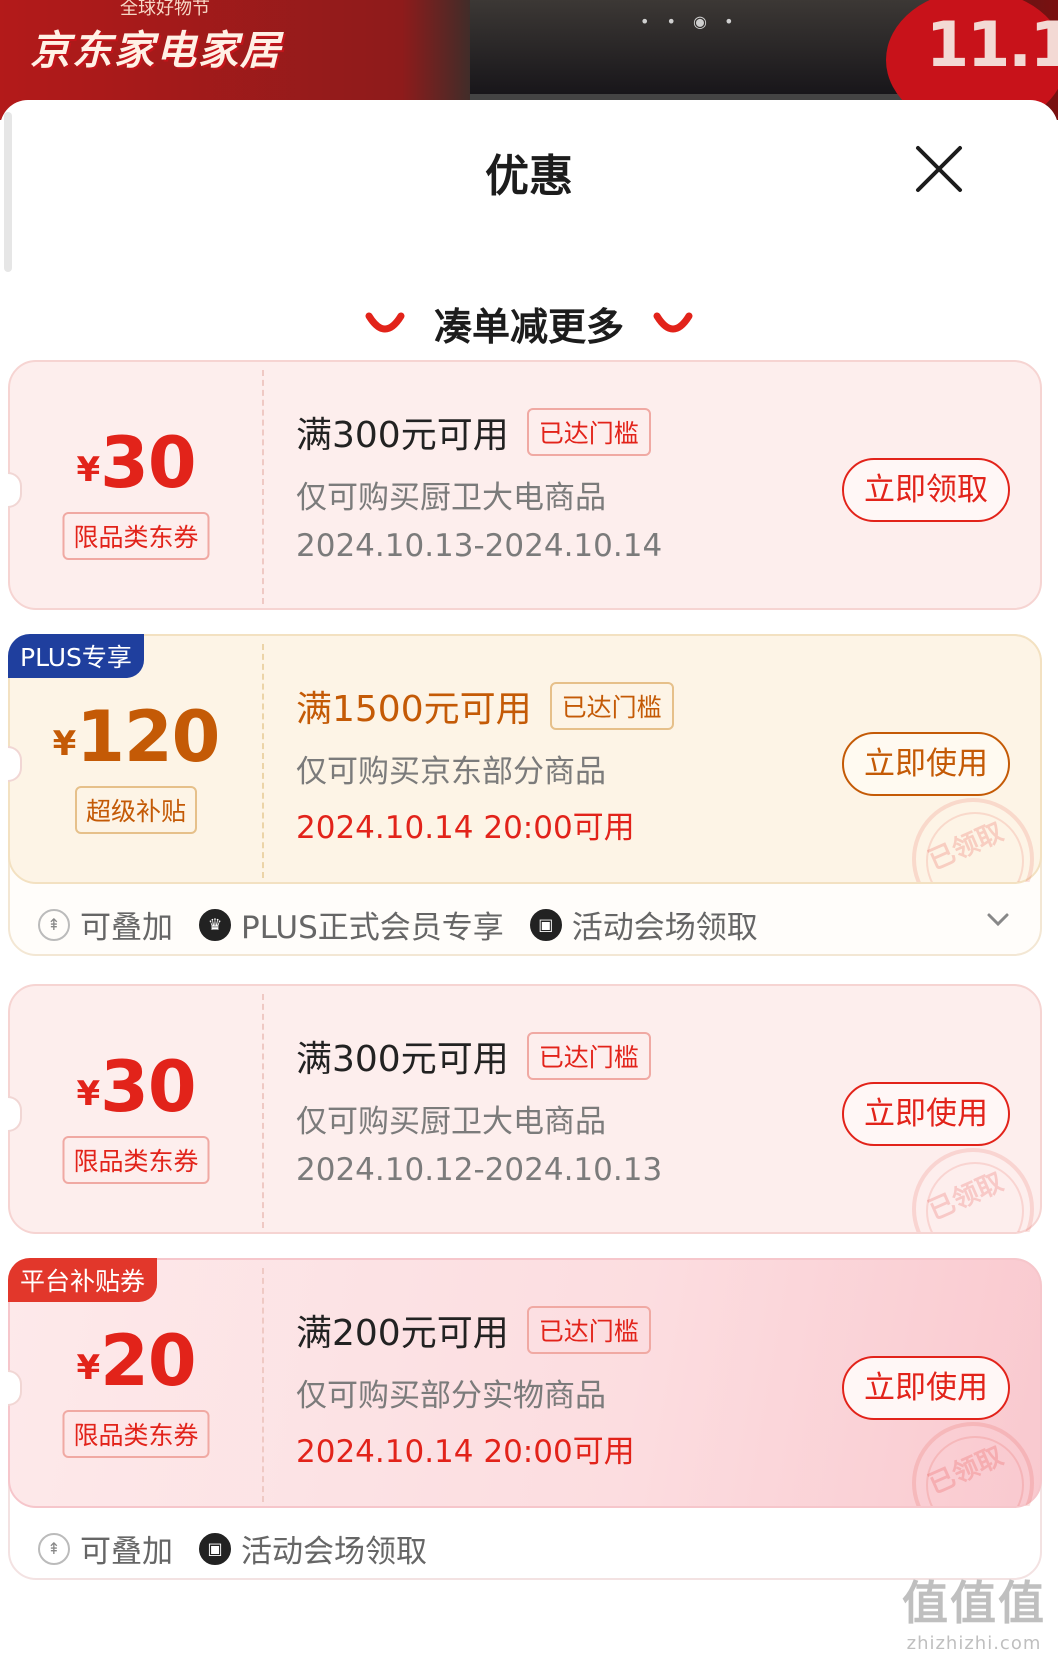 This screenshot has width=1058, height=1662. What do you see at coordinates (690, 21) in the screenshot?
I see `banner-product-controls: • • ◉ •` at bounding box center [690, 21].